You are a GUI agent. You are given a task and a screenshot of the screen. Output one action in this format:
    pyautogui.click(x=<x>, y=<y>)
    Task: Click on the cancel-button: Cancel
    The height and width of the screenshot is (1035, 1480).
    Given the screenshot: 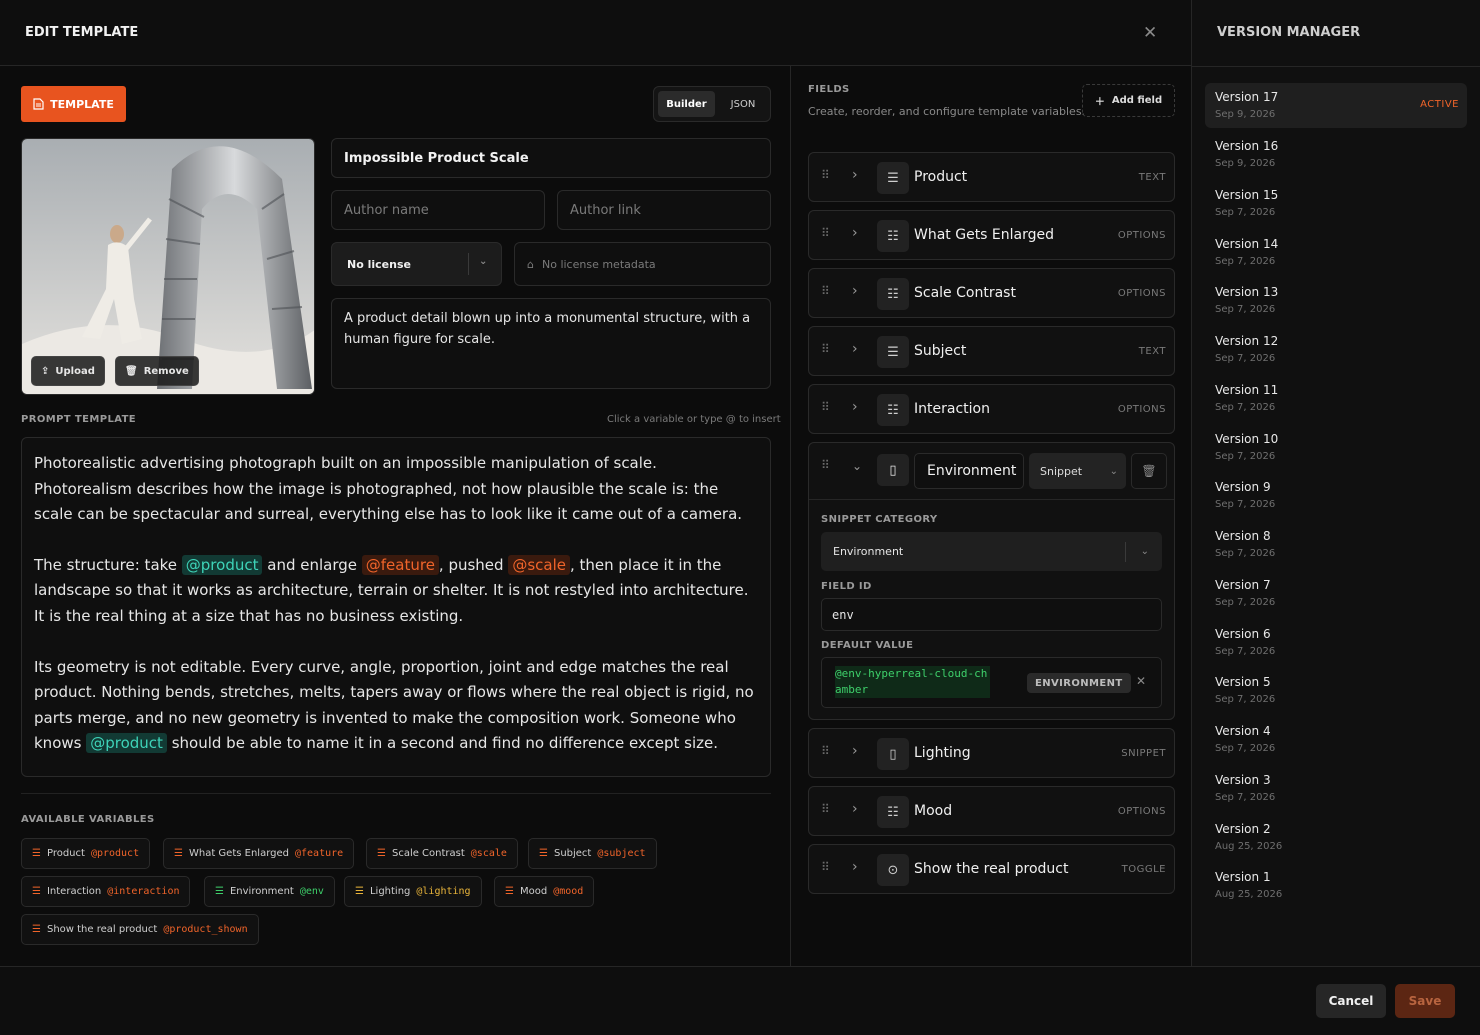 What is the action you would take?
    pyautogui.click(x=1351, y=1001)
    